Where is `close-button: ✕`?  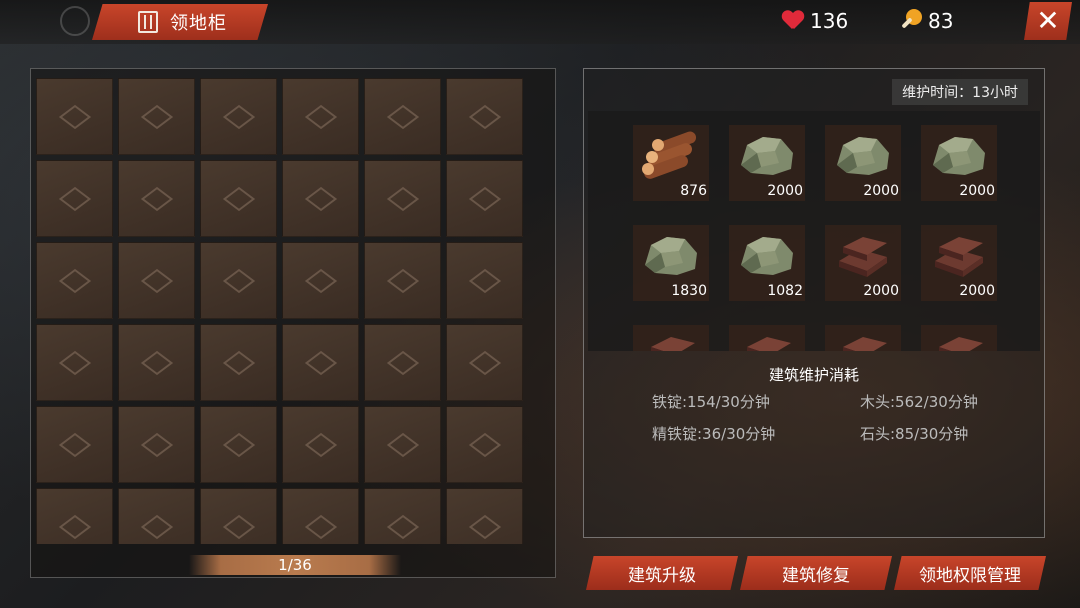 close-button: ✕ is located at coordinates (1048, 21).